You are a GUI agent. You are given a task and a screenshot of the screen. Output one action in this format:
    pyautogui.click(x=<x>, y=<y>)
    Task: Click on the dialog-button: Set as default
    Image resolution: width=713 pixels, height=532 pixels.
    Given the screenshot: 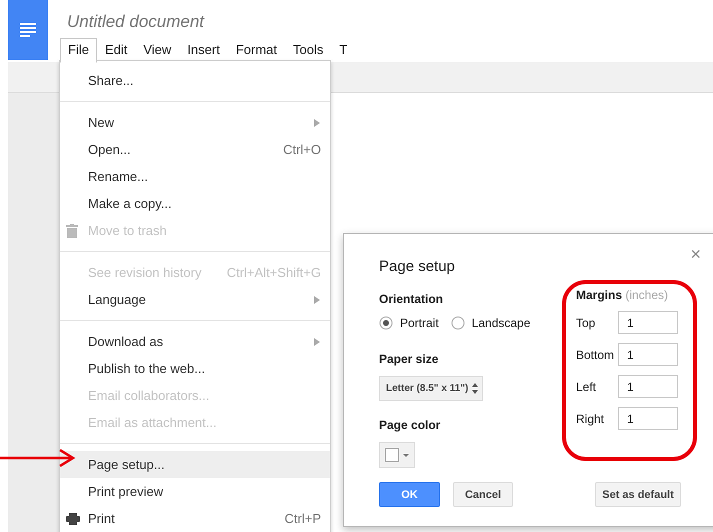 What is the action you would take?
    pyautogui.click(x=638, y=494)
    